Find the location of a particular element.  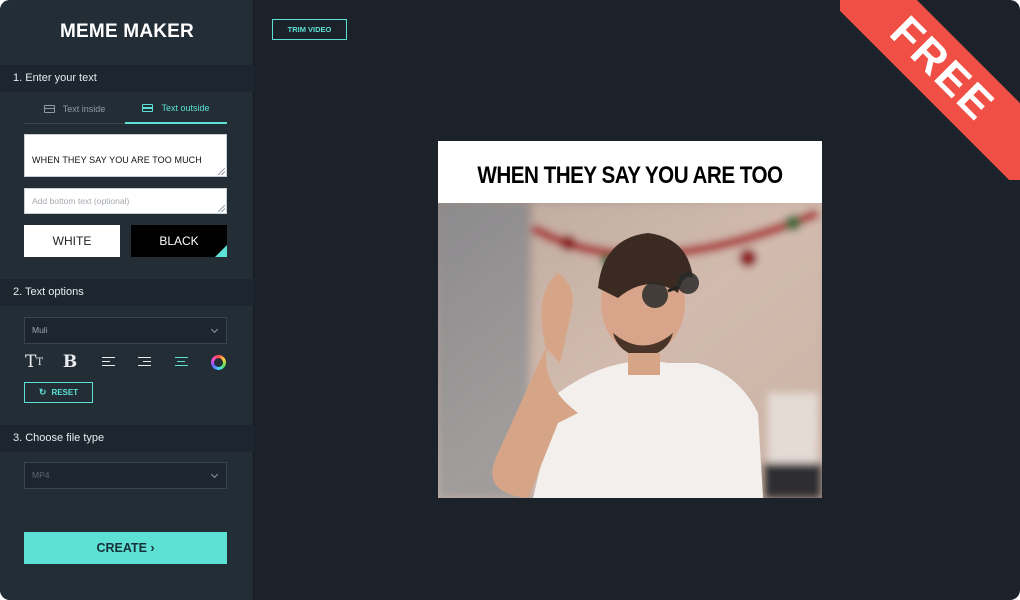

bold-icon: B is located at coordinates (70, 362).